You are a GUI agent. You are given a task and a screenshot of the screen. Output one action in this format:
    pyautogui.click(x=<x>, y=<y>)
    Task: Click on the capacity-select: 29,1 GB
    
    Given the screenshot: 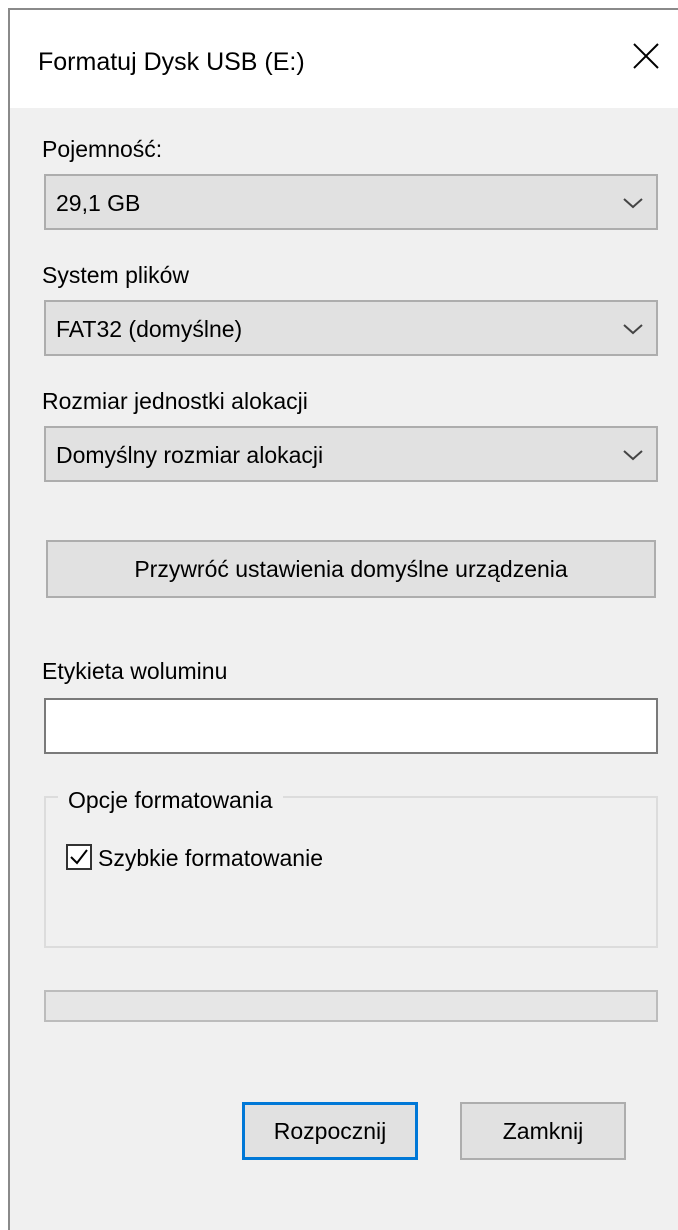 What is the action you would take?
    pyautogui.click(x=351, y=202)
    